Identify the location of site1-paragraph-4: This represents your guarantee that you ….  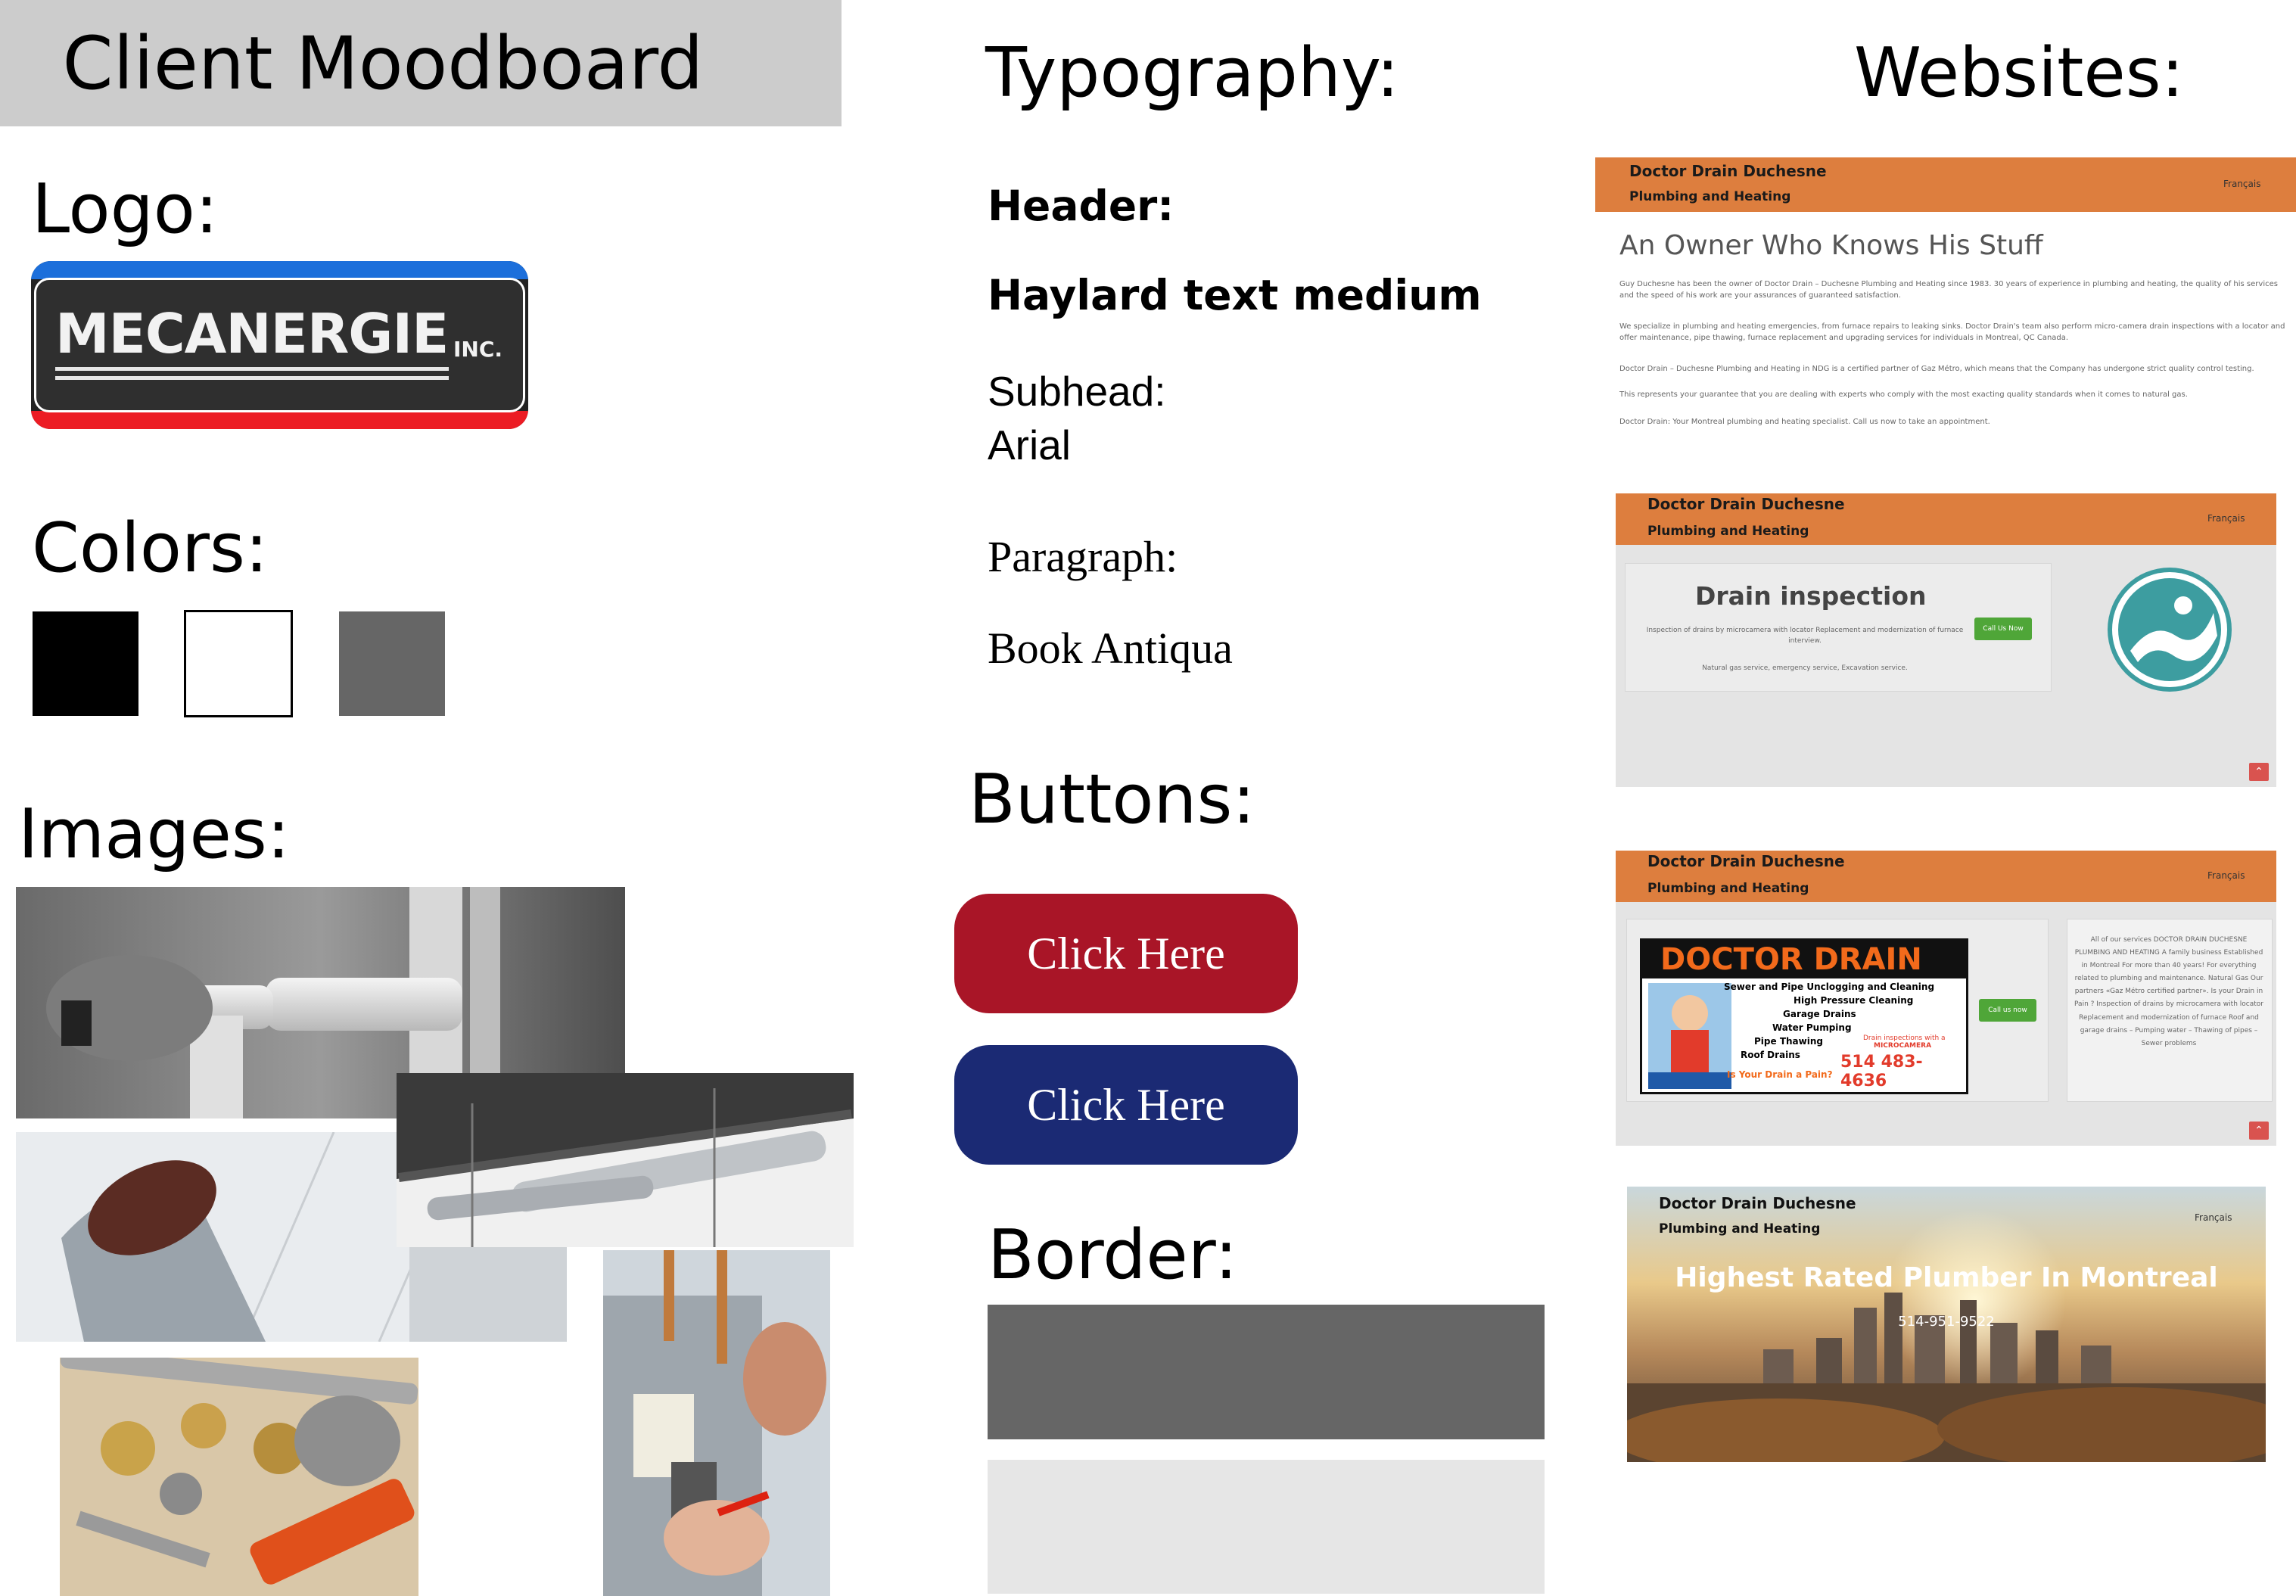
(1904, 395).